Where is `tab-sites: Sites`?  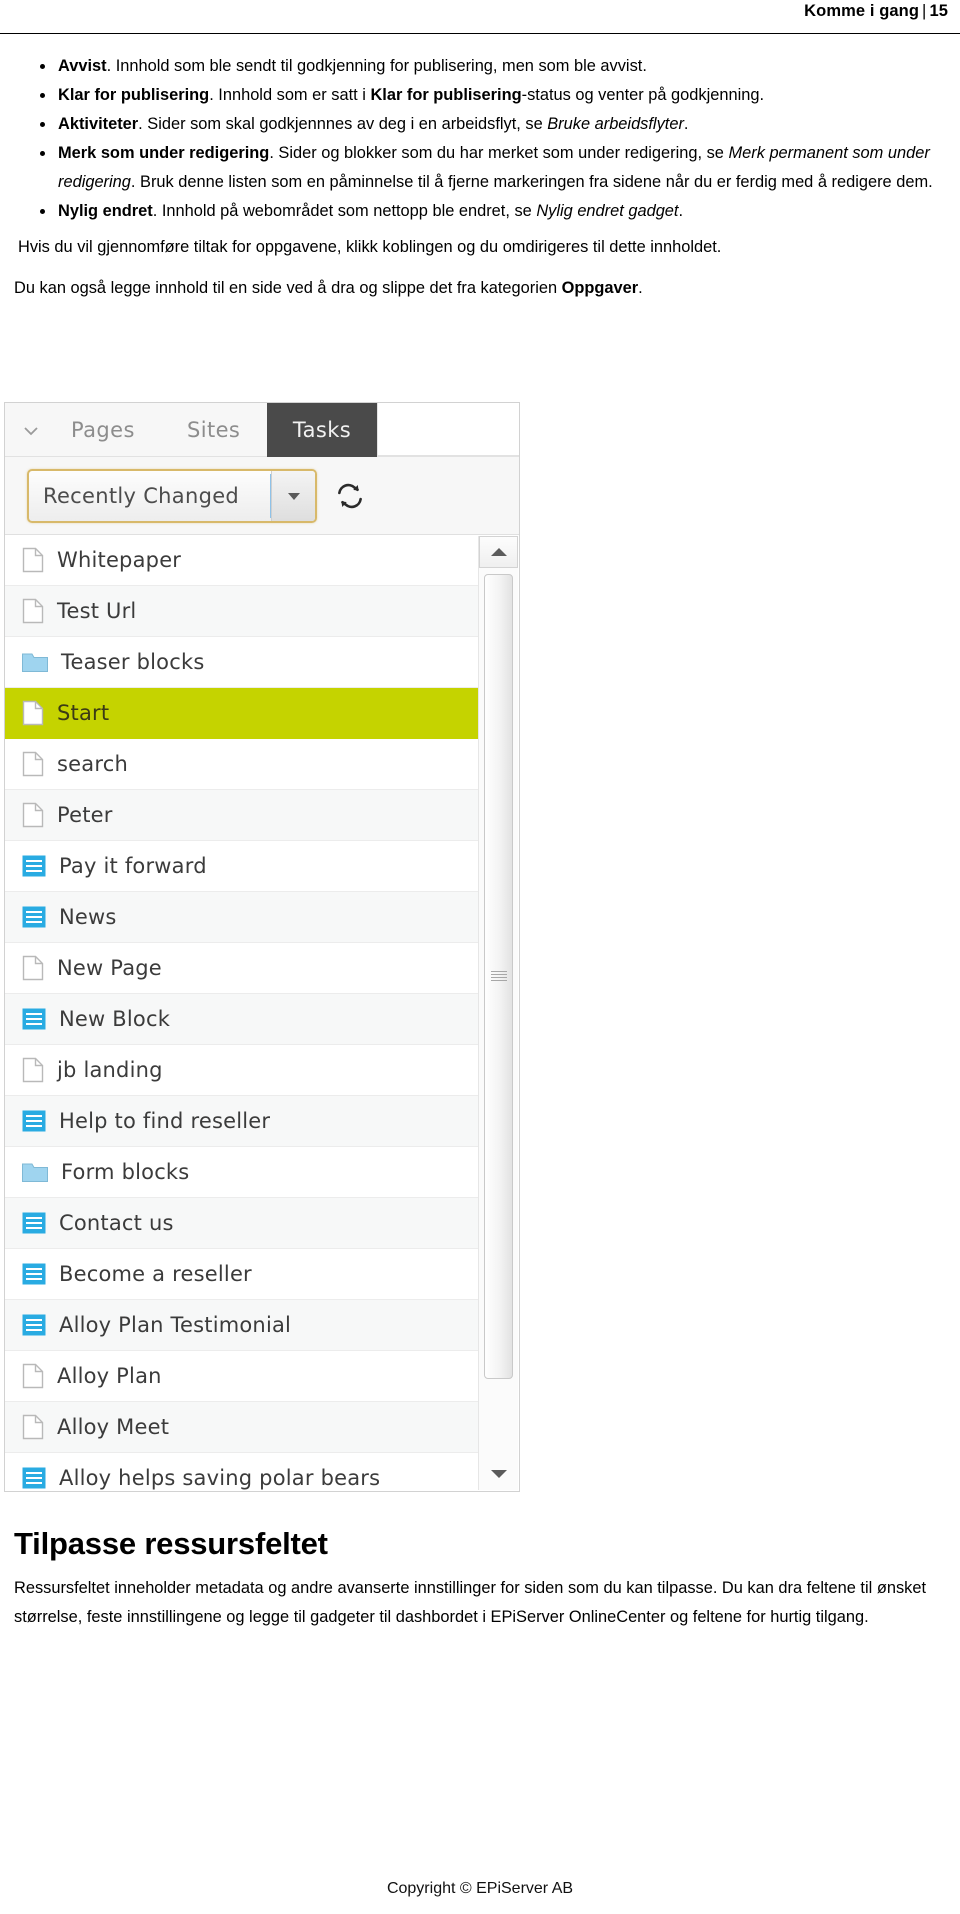 tab-sites: Sites is located at coordinates (213, 430).